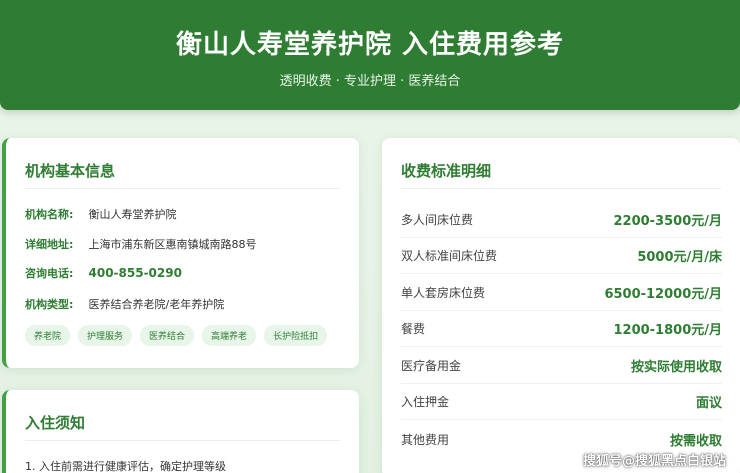 This screenshot has width=740, height=473. Describe the element at coordinates (49, 304) in the screenshot. I see `info-label: 机构类型:` at that location.